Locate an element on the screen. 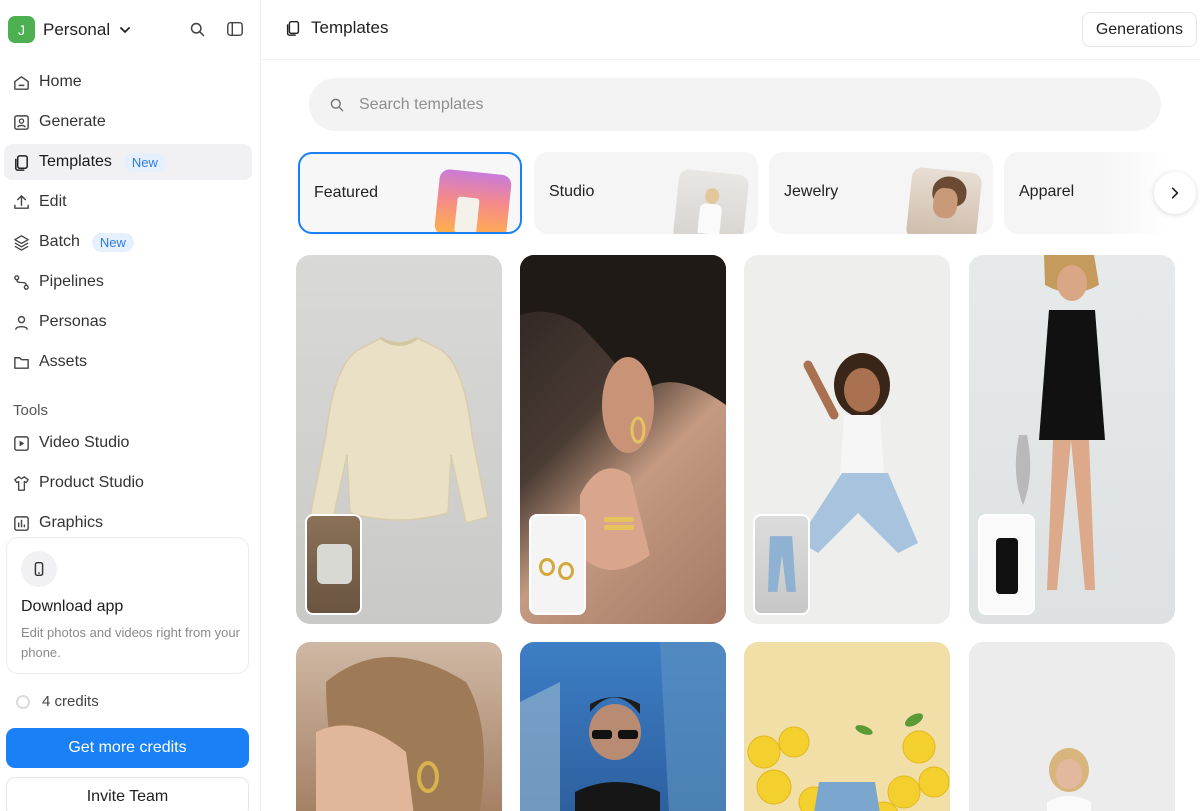  sidebar-item-video-studio: Video Studio is located at coordinates (128, 443).